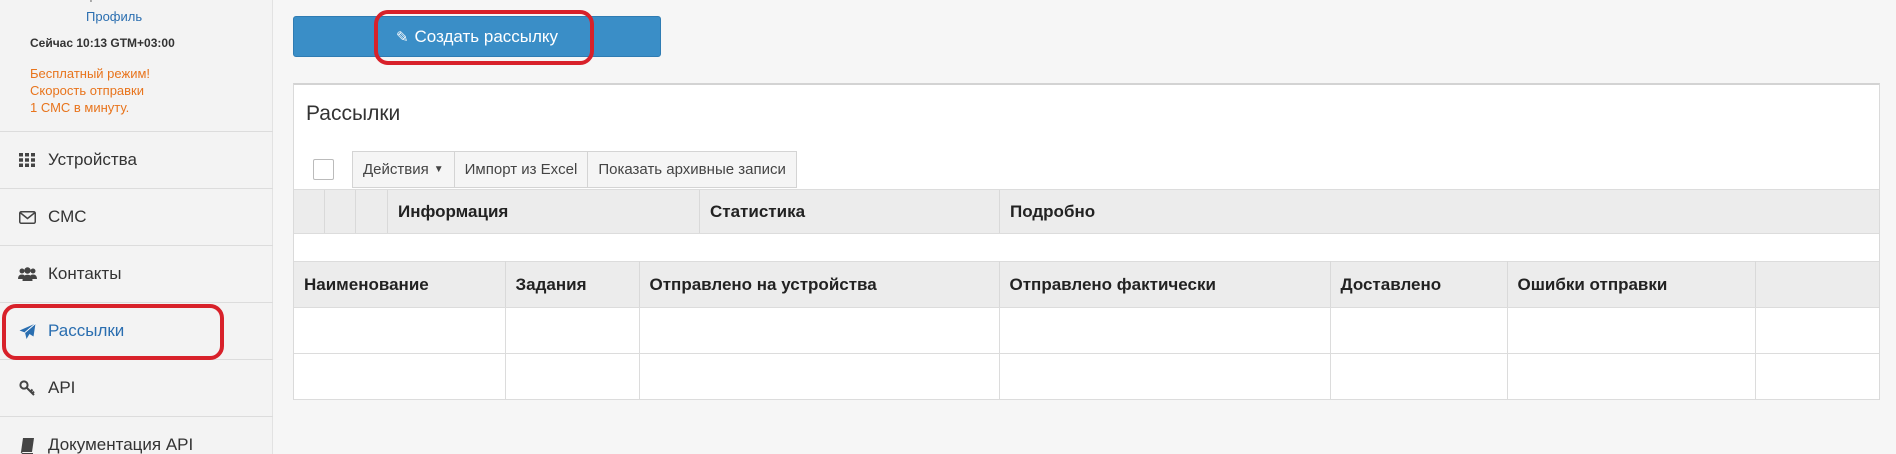 This screenshot has width=1896, height=454. What do you see at coordinates (90, 73) in the screenshot?
I see `warning-line-1: Бесплатный режим!` at bounding box center [90, 73].